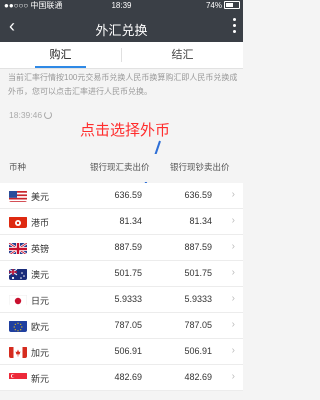  Describe the element at coordinates (198, 377) in the screenshot. I see `cash-sell-rate: 482.69` at that location.